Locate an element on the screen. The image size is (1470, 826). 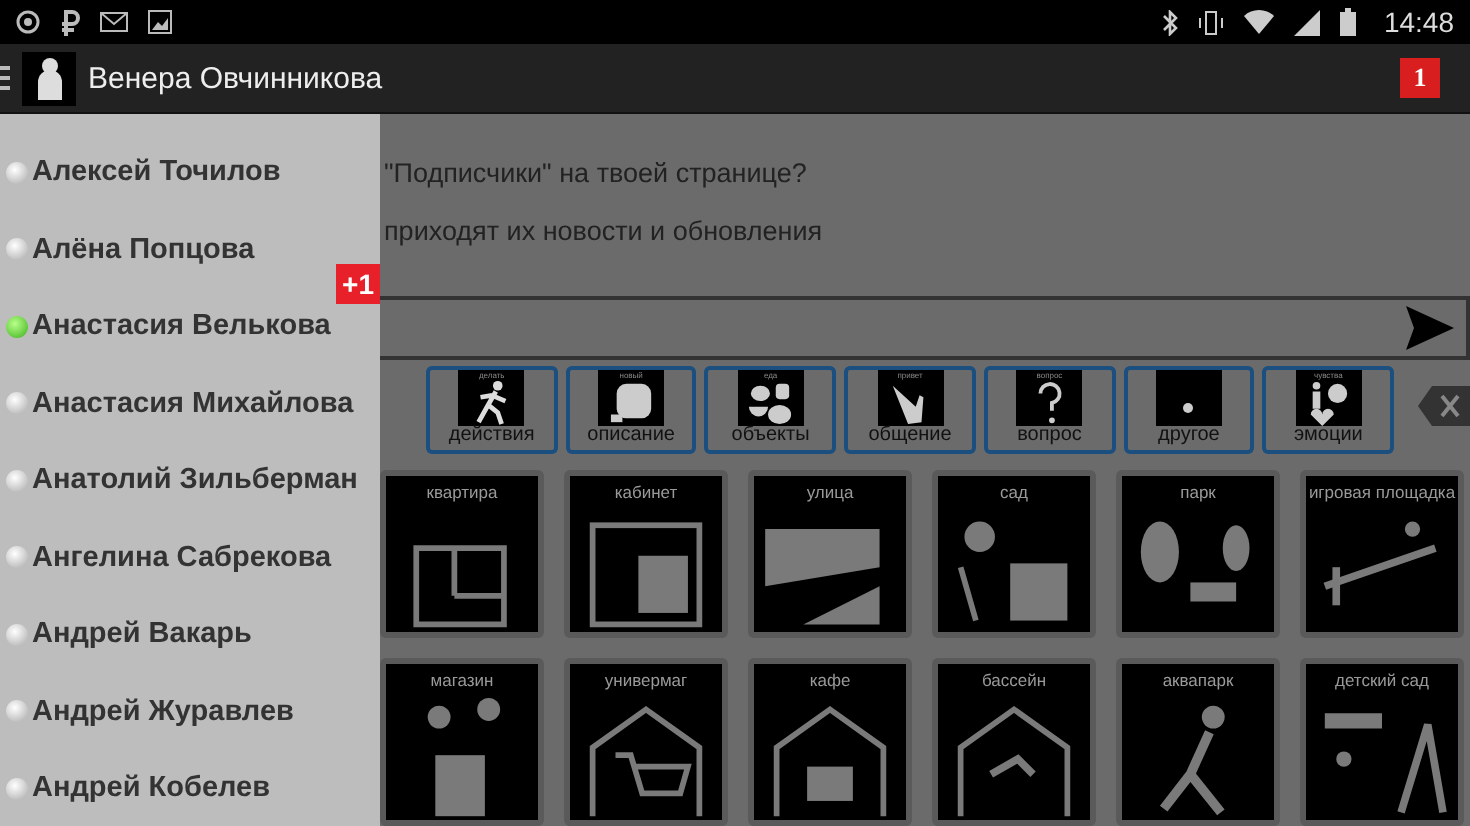
contact-name: Алёна Попцова is located at coordinates (143, 249).